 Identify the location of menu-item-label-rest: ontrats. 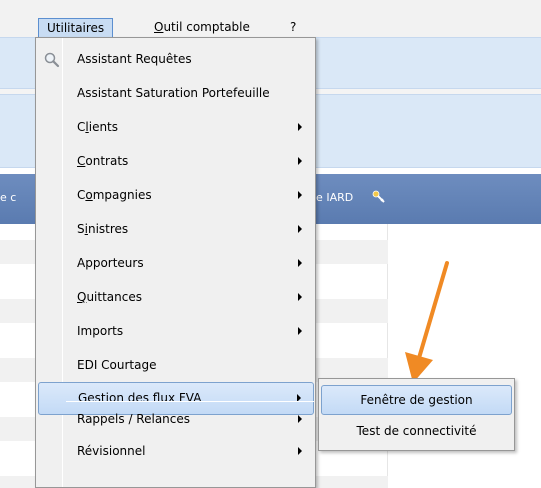
(107, 161).